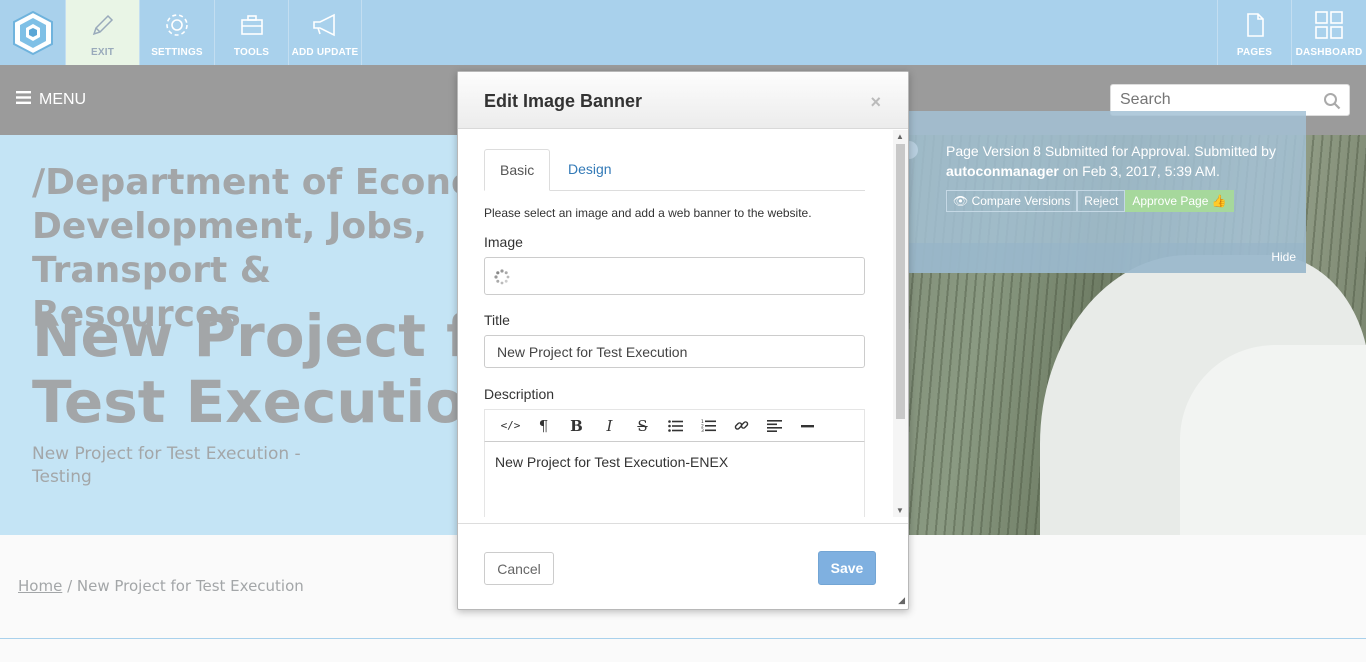 The width and height of the screenshot is (1366, 662). What do you see at coordinates (875, 102) in the screenshot?
I see `close-icon: ×` at bounding box center [875, 102].